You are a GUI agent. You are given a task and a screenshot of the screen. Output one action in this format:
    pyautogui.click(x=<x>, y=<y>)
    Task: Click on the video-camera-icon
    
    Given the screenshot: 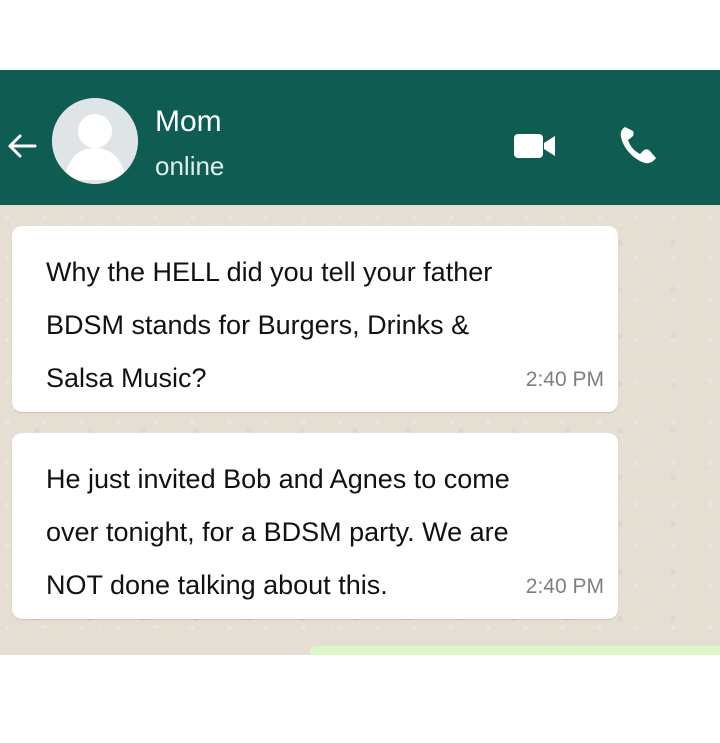 What is the action you would take?
    pyautogui.click(x=535, y=146)
    